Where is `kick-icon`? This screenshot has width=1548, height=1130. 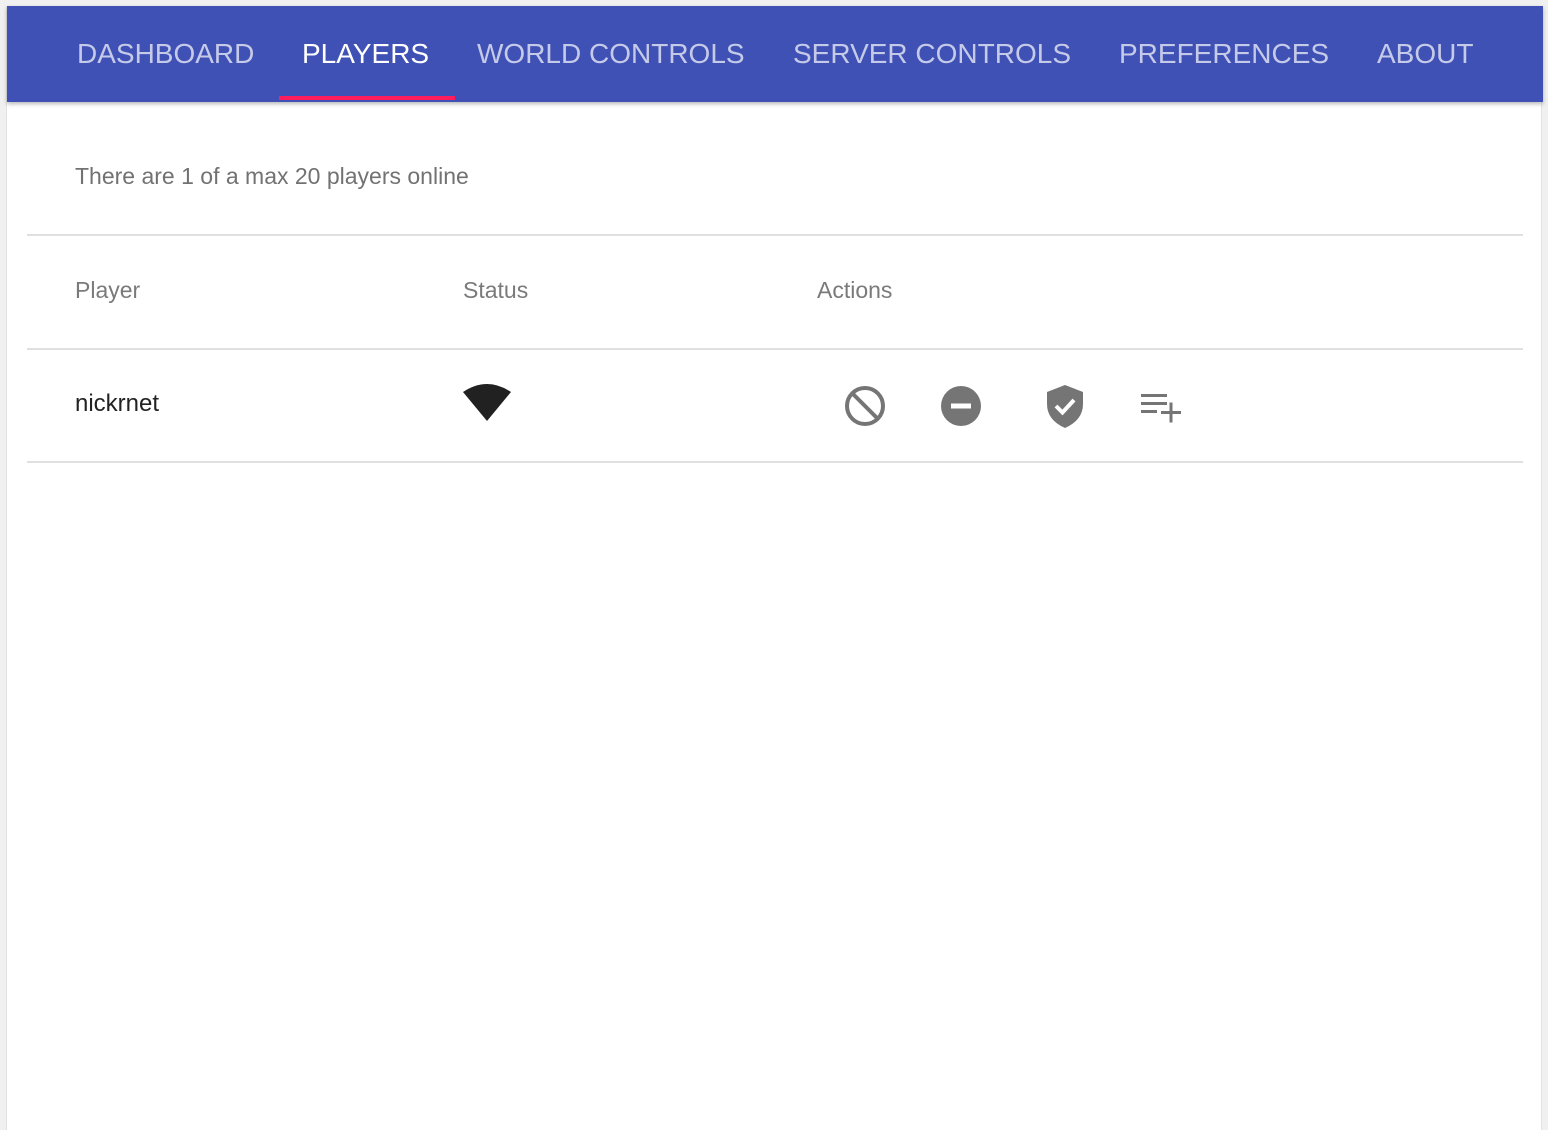
kick-icon is located at coordinates (961, 407).